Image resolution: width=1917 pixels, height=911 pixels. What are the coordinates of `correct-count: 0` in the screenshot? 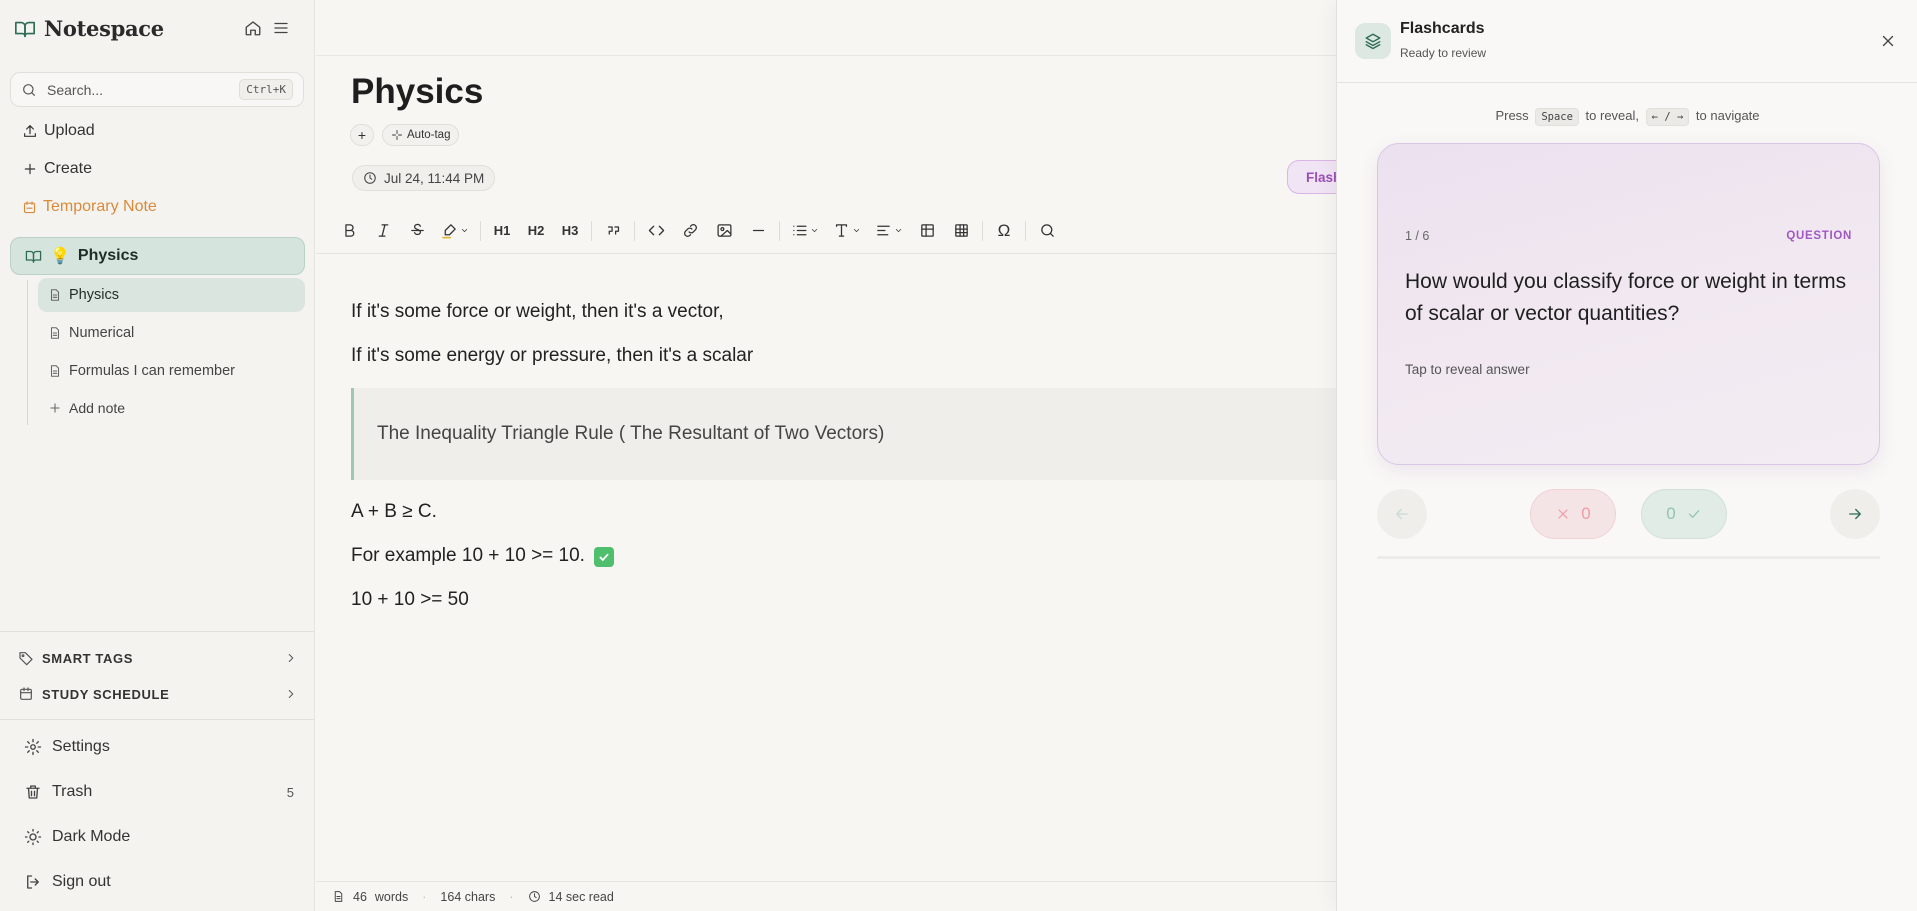 It's located at (1671, 513).